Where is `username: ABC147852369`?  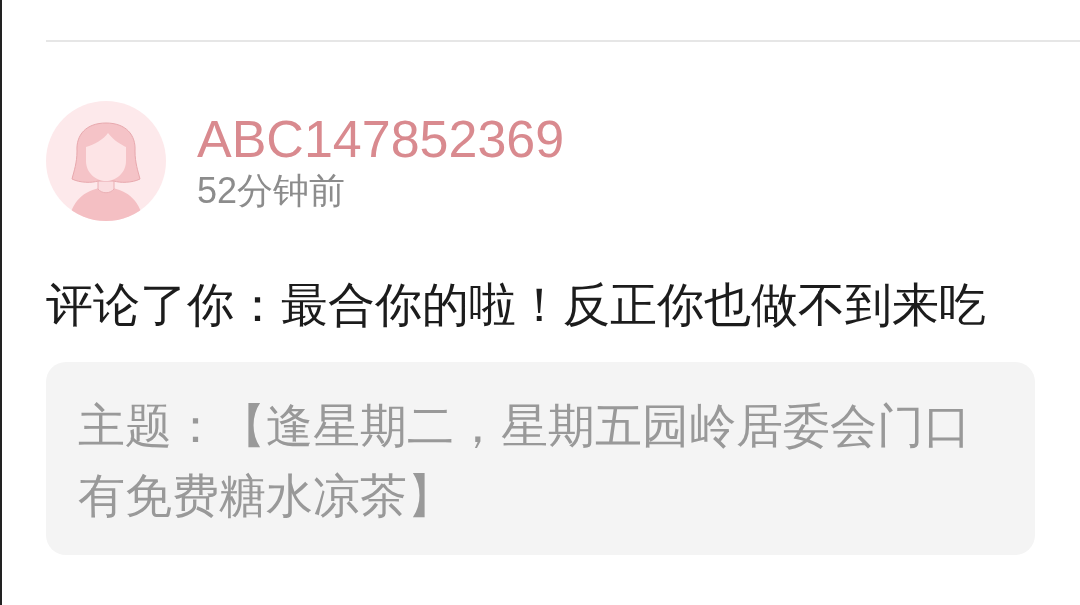
username: ABC147852369 is located at coordinates (381, 138).